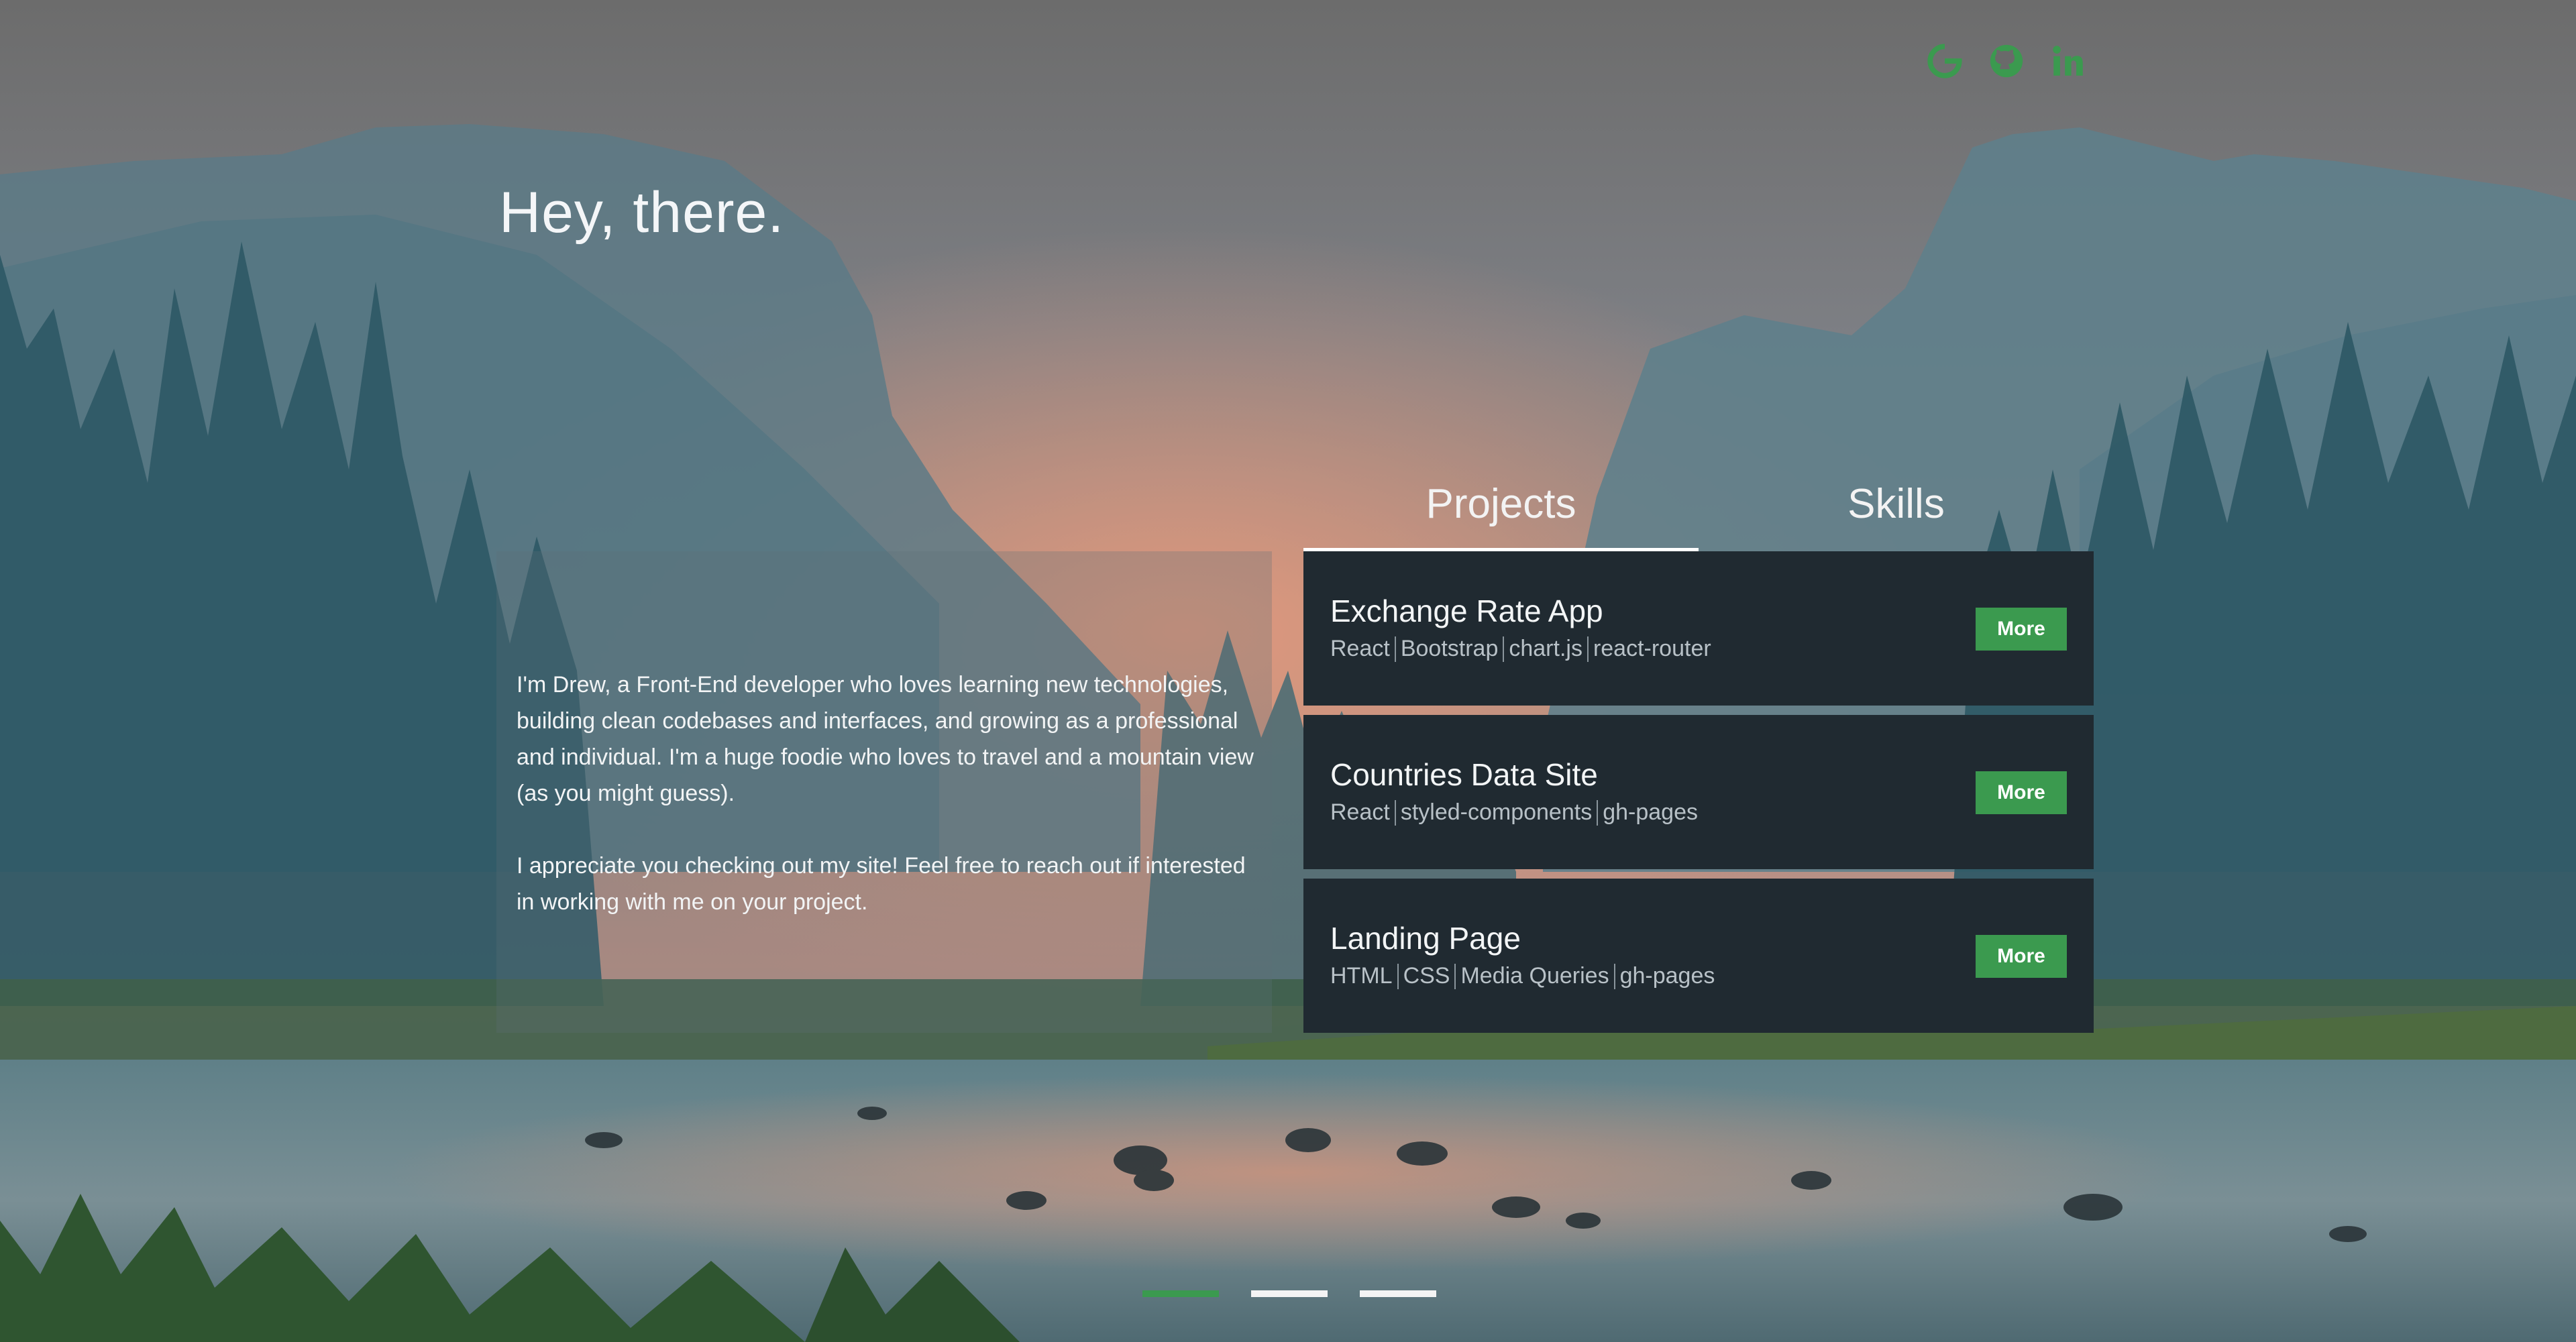 Image resolution: width=2576 pixels, height=1342 pixels. I want to click on page-indicator, so click(1289, 1293).